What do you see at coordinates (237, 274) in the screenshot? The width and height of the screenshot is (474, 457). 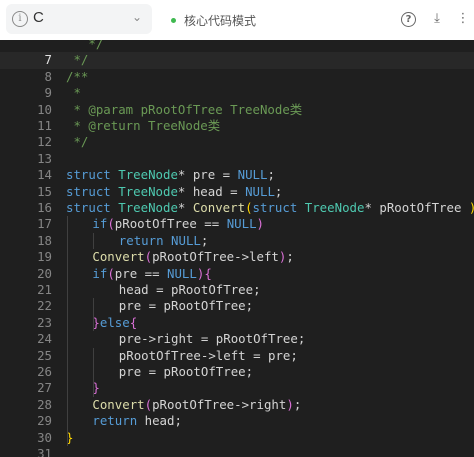 I see `code-line: 20 if(pre == NULL){` at bounding box center [237, 274].